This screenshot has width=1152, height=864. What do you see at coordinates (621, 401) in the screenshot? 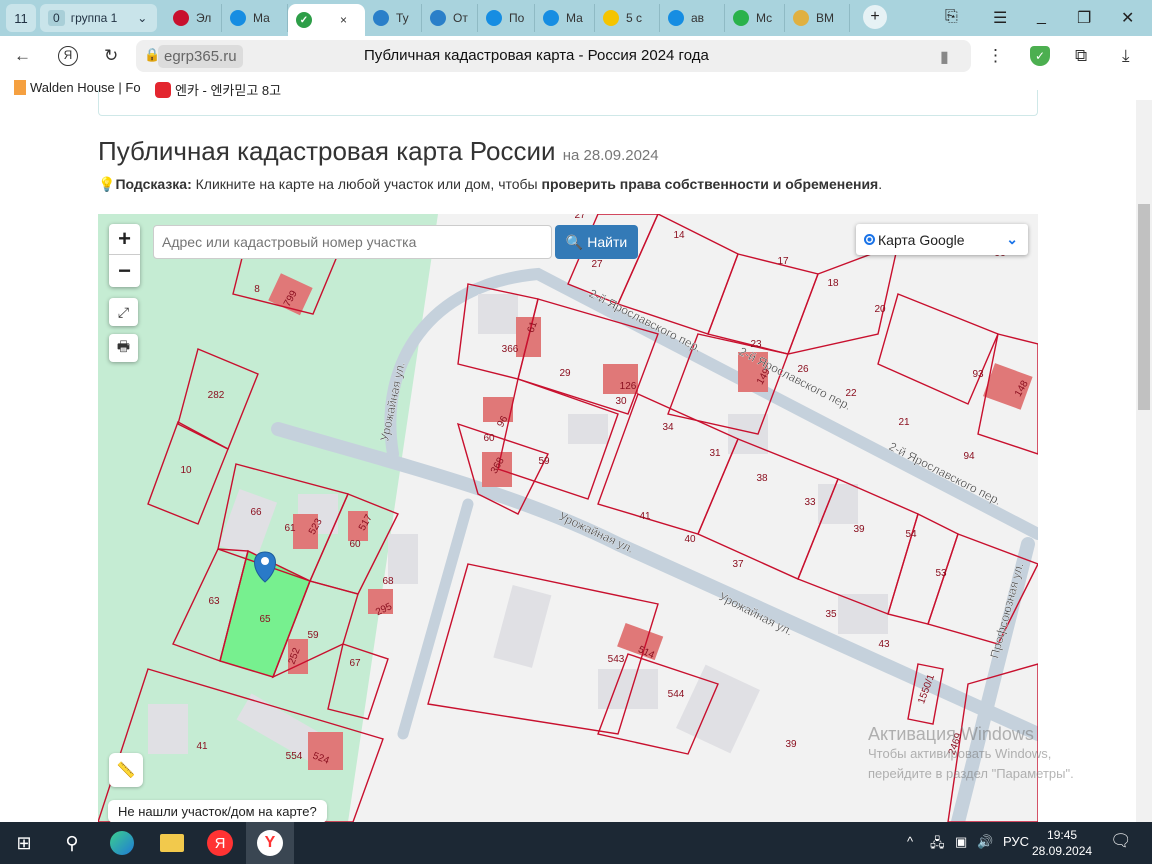
I see `parcel-label: 30` at bounding box center [621, 401].